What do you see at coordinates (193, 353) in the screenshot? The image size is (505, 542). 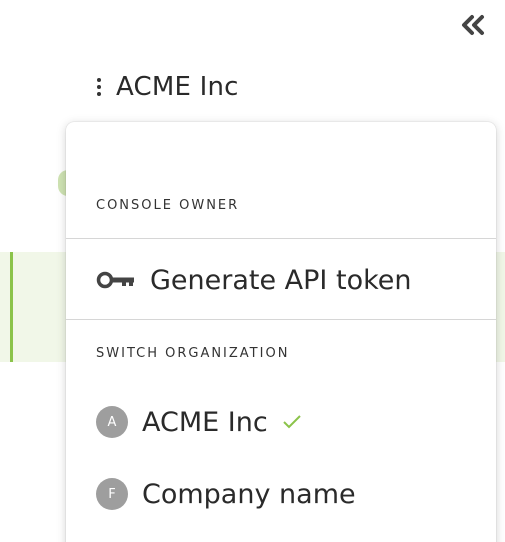 I see `switch-organization-heading: SWITCH ORGANIZATION` at bounding box center [193, 353].